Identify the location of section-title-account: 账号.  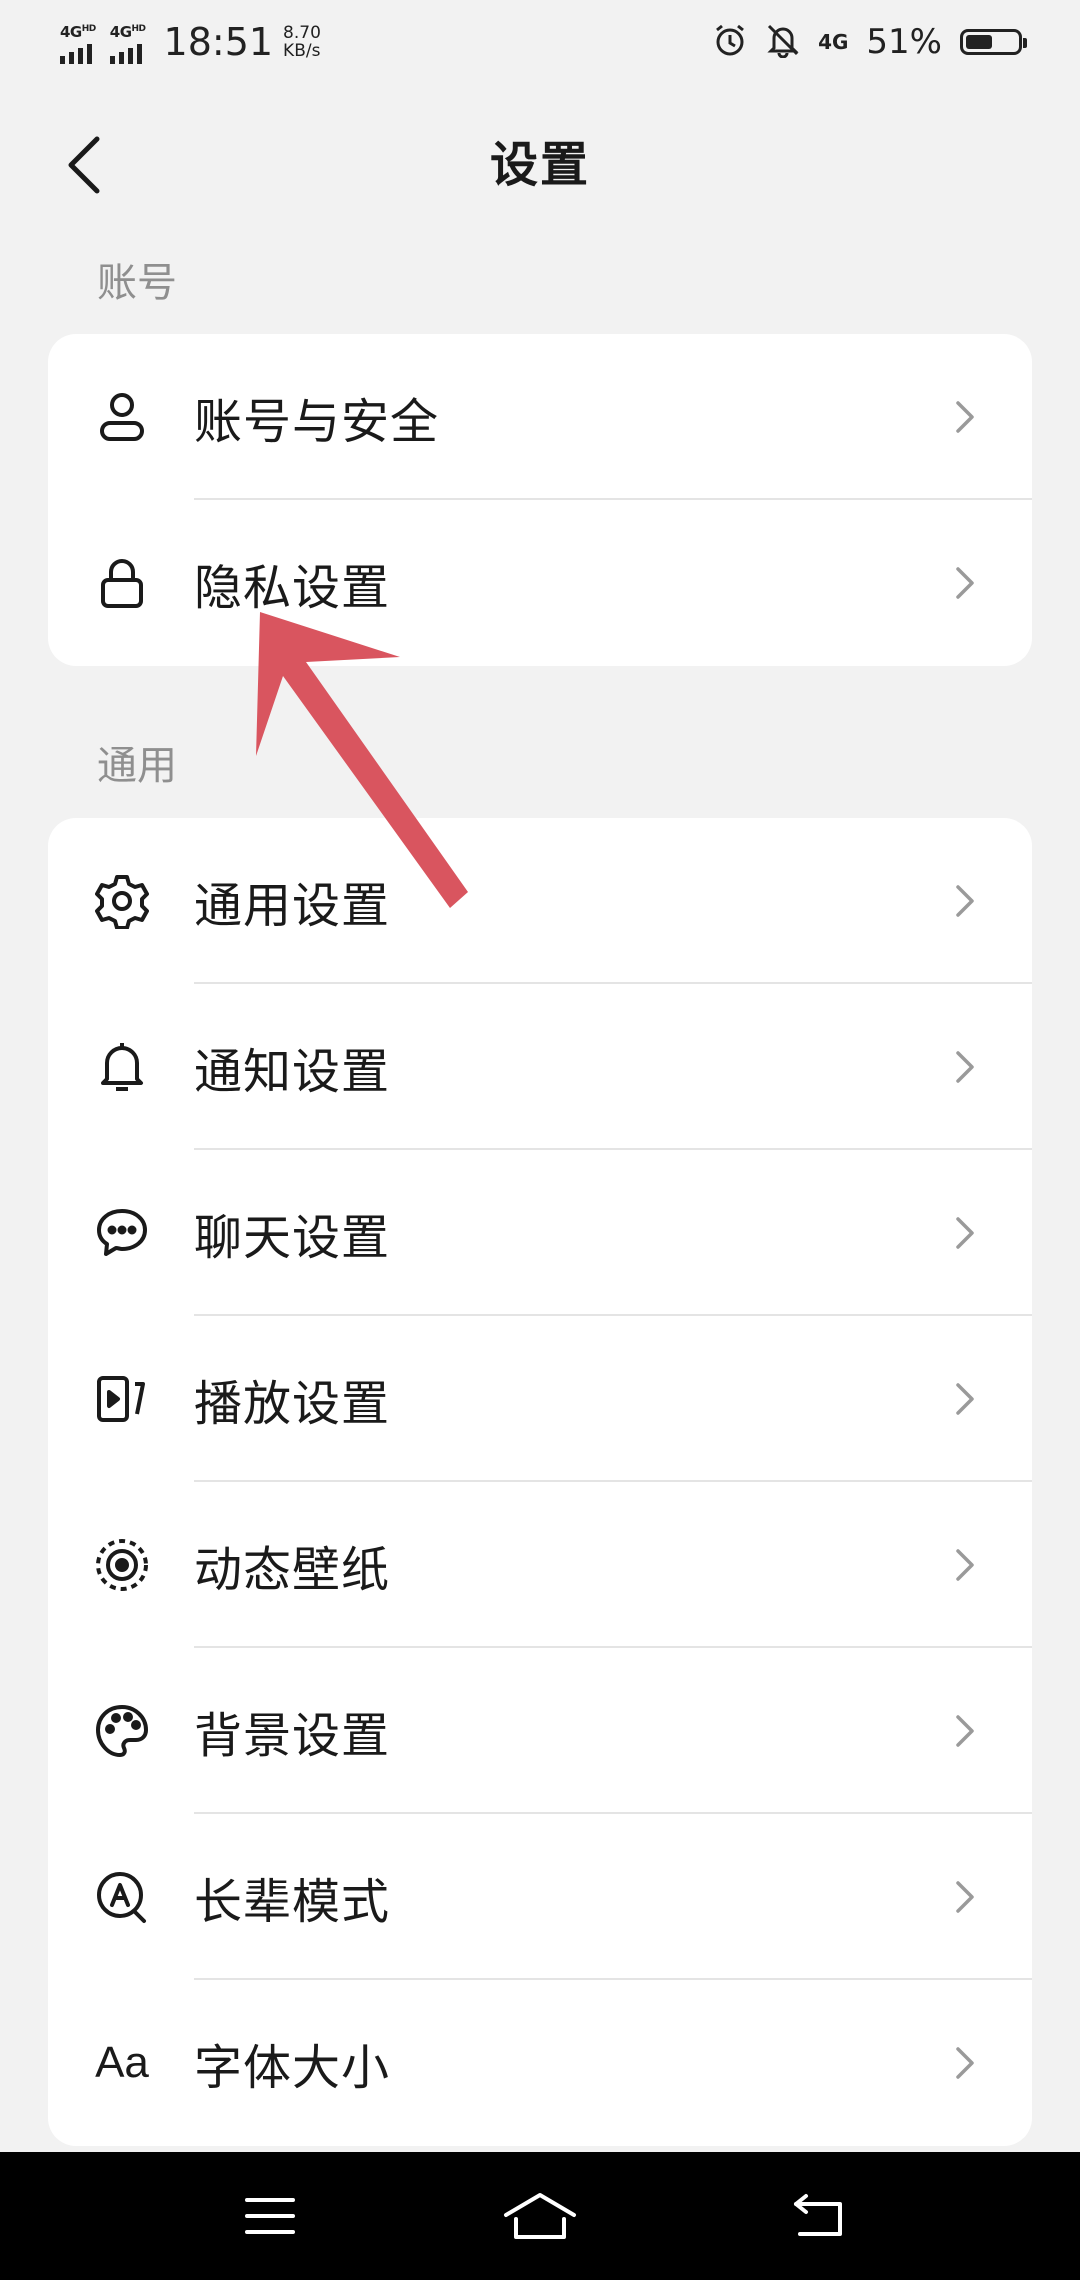
(137, 283).